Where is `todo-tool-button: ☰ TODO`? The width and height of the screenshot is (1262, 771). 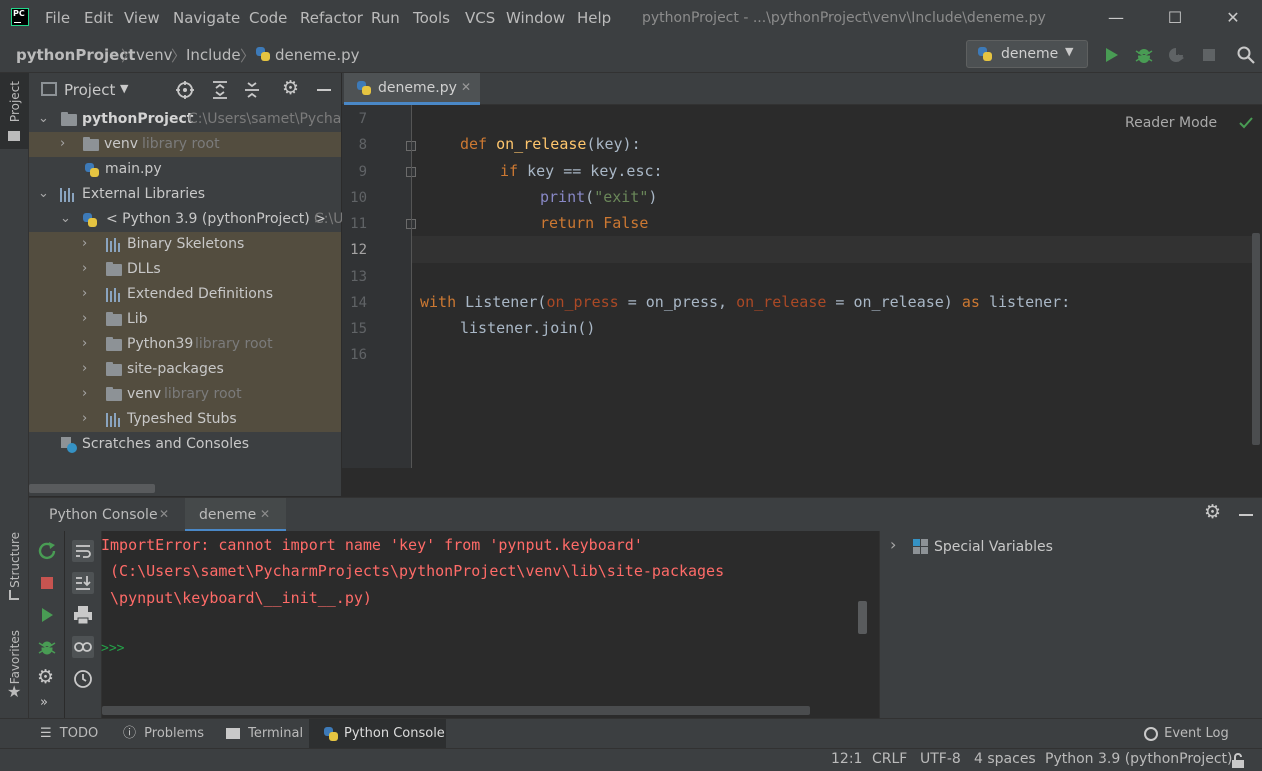 todo-tool-button: ☰ TODO is located at coordinates (69, 734).